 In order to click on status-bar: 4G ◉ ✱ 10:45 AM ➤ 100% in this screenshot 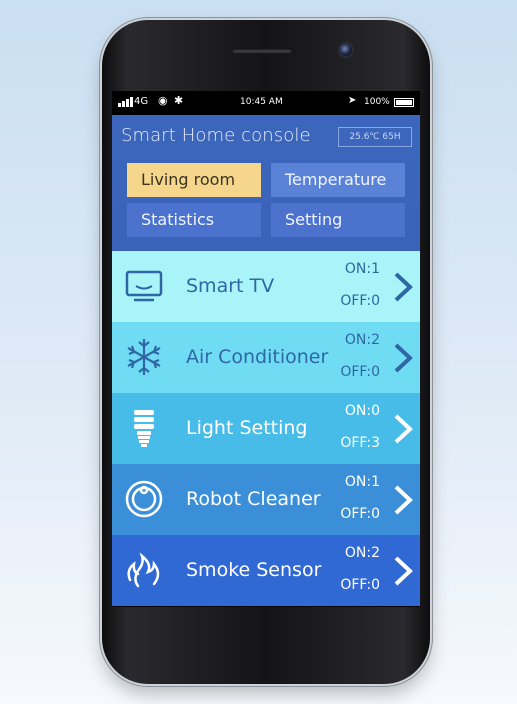, I will do `click(266, 103)`.